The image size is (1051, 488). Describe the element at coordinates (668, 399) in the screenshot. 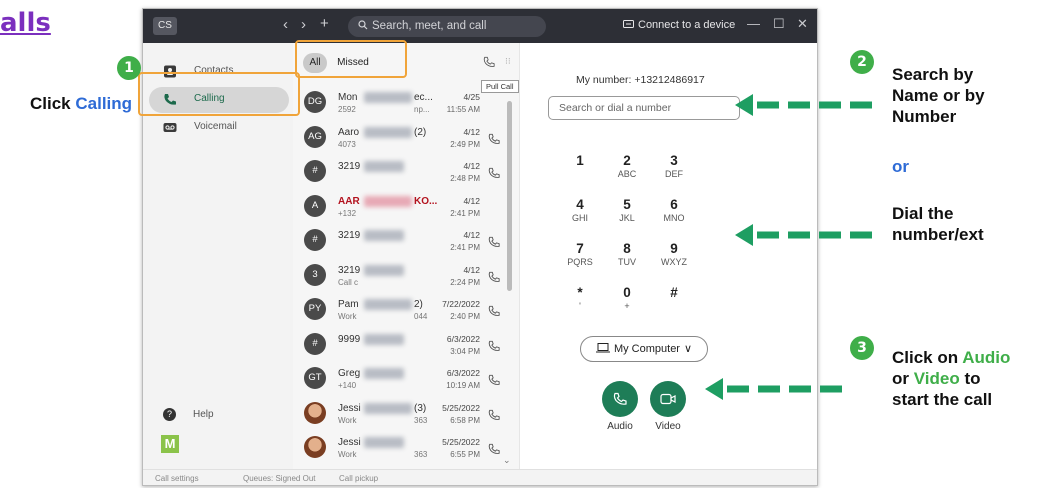

I see `video-call-button` at that location.